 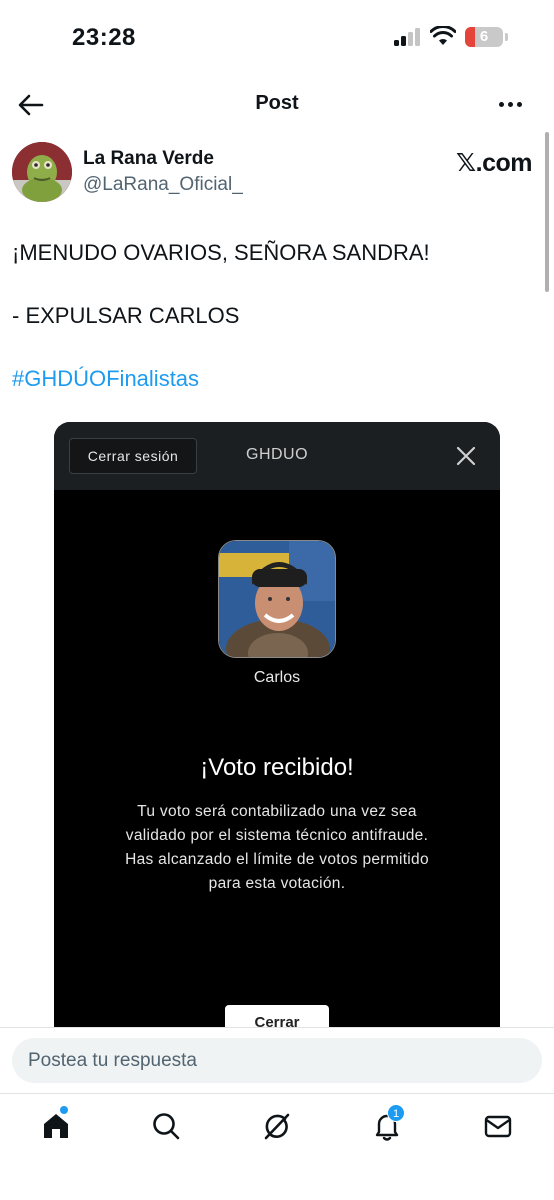 What do you see at coordinates (388, 1123) in the screenshot?
I see `nav-notifications: 1` at bounding box center [388, 1123].